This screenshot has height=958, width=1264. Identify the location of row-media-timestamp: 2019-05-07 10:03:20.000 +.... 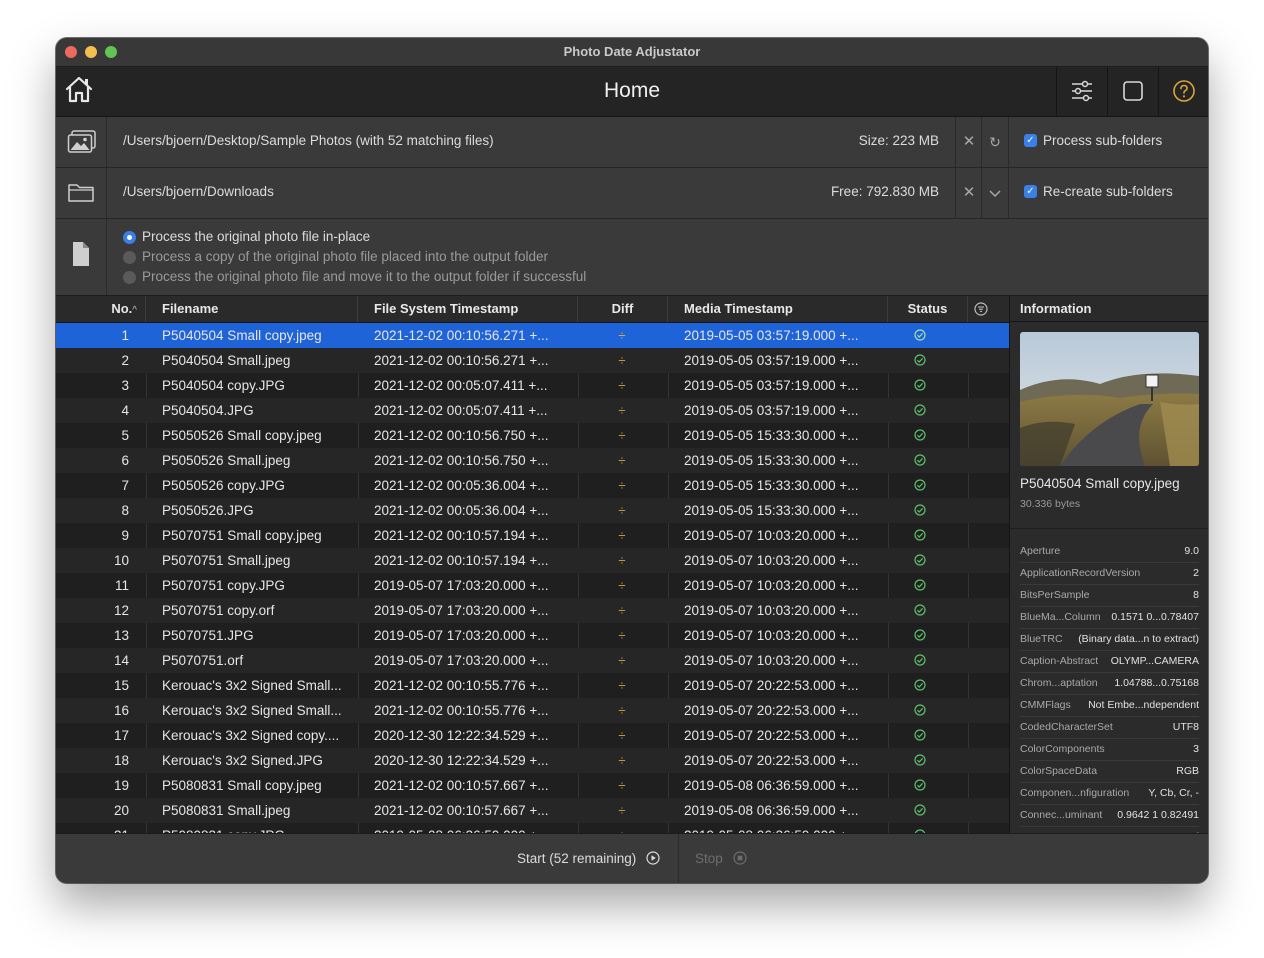
(771, 660).